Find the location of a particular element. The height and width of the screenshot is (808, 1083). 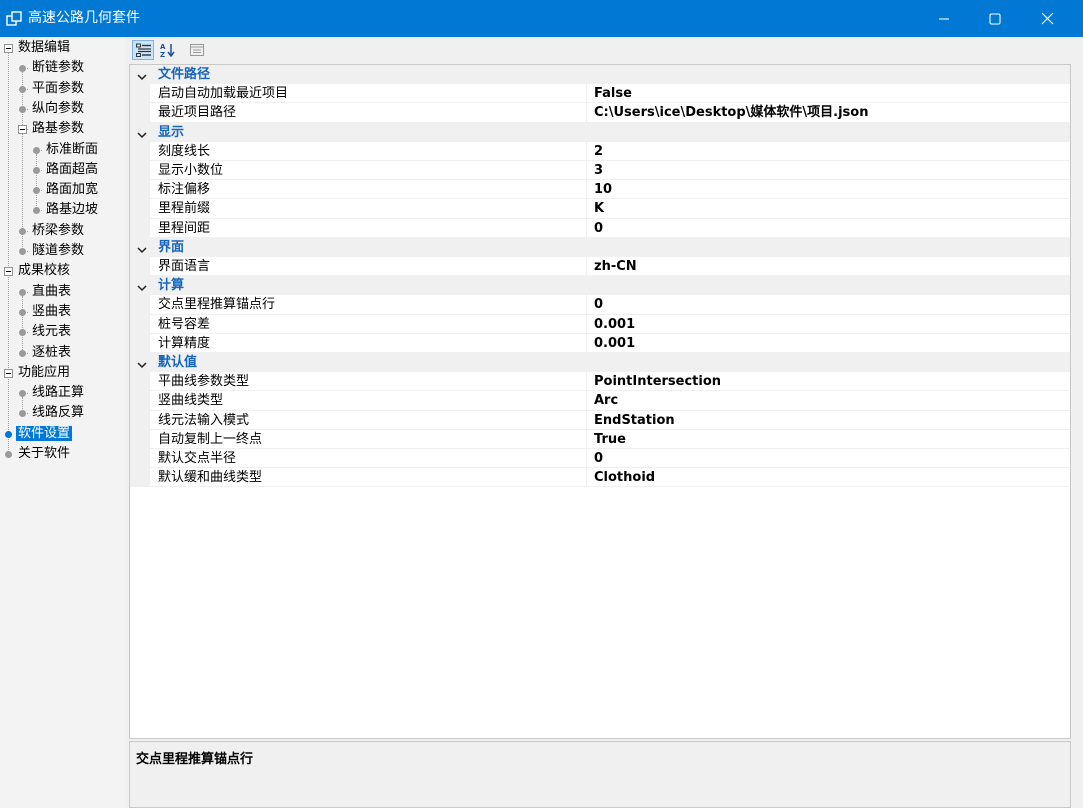

tree-item: 桥梁参数 is located at coordinates (58, 231).